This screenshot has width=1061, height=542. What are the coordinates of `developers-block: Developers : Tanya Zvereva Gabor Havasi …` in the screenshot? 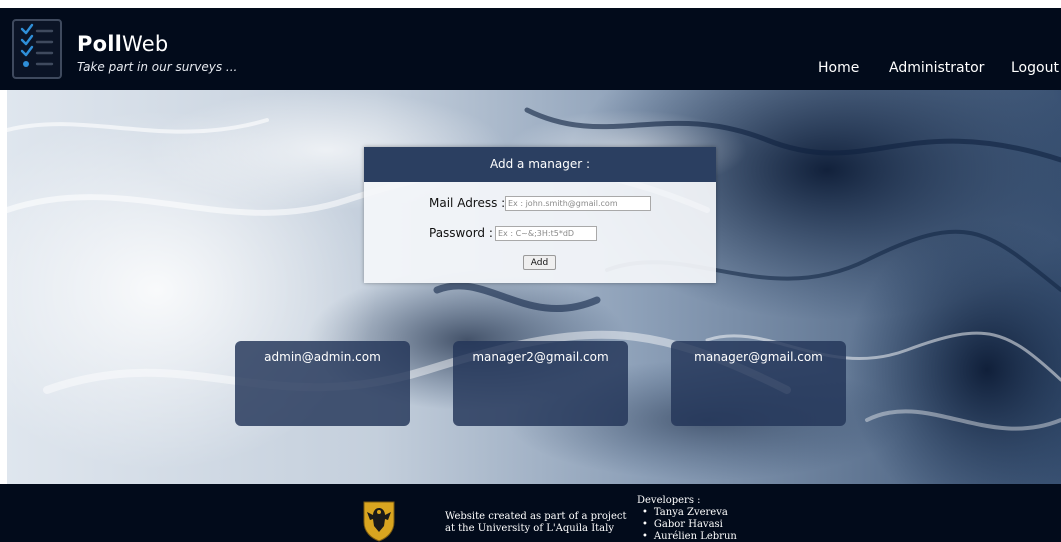 It's located at (687, 518).